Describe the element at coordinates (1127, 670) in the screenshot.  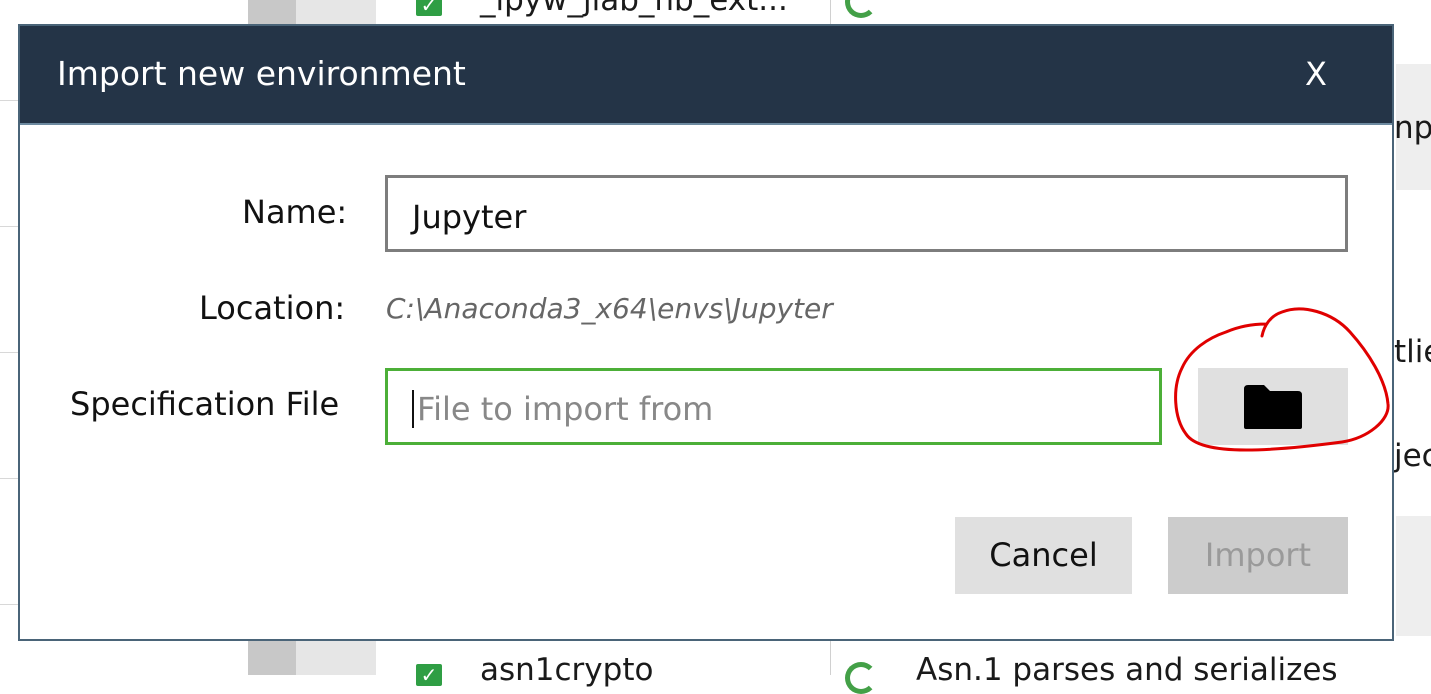
I see `package-description: Asn.1 parses and serializes` at that location.